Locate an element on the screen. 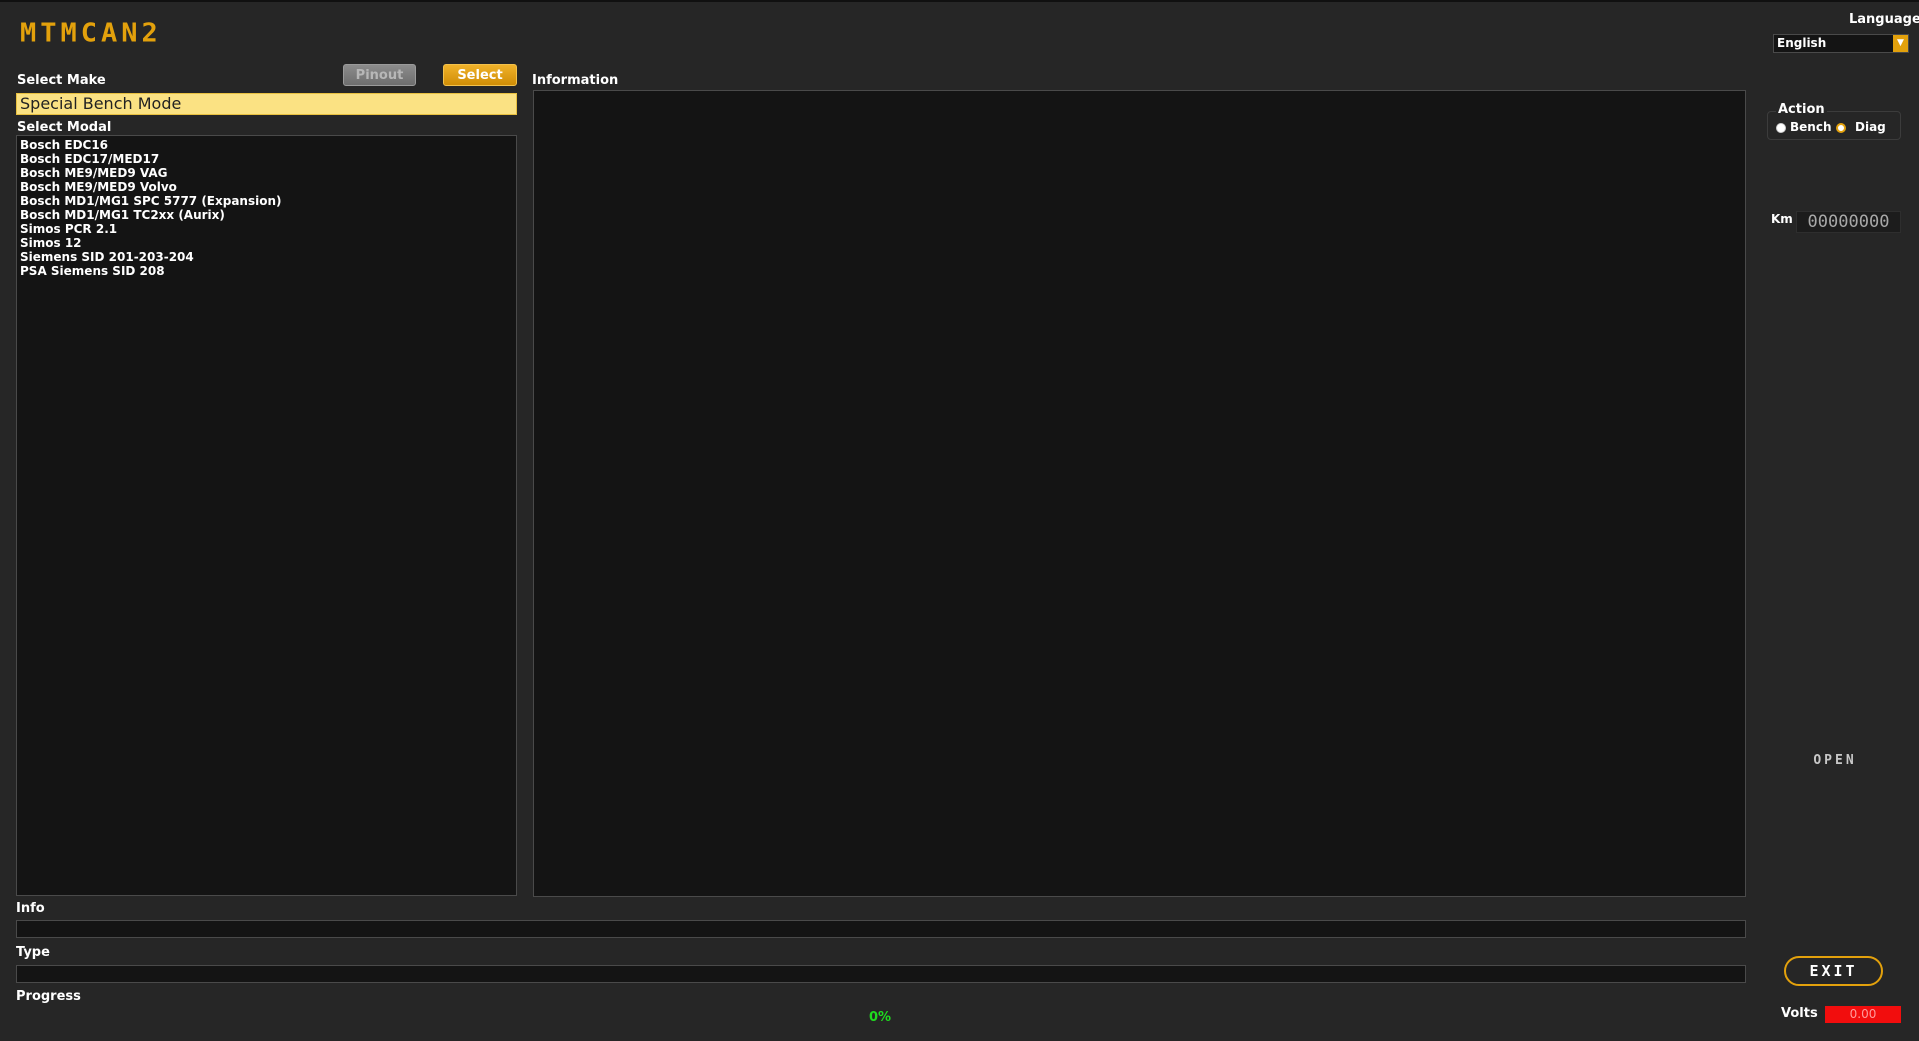 The width and height of the screenshot is (1919, 1041). bench-radio is located at coordinates (1781, 128).